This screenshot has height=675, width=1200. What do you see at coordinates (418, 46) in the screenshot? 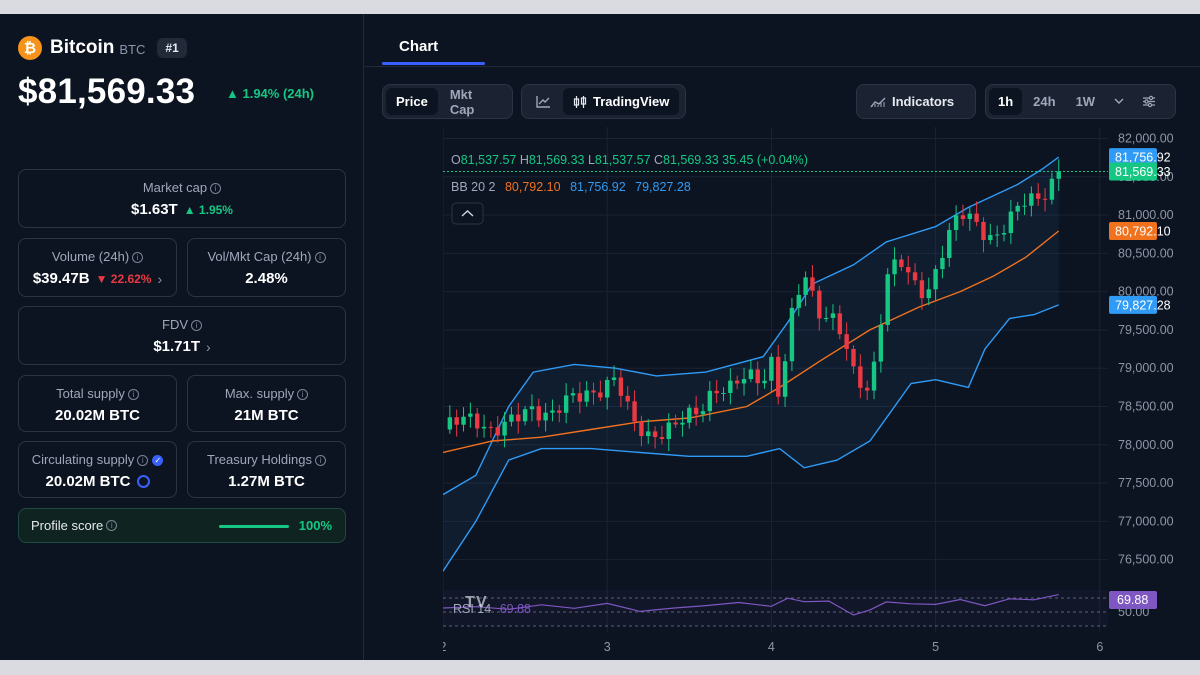
I see `tab-chart: Chart` at bounding box center [418, 46].